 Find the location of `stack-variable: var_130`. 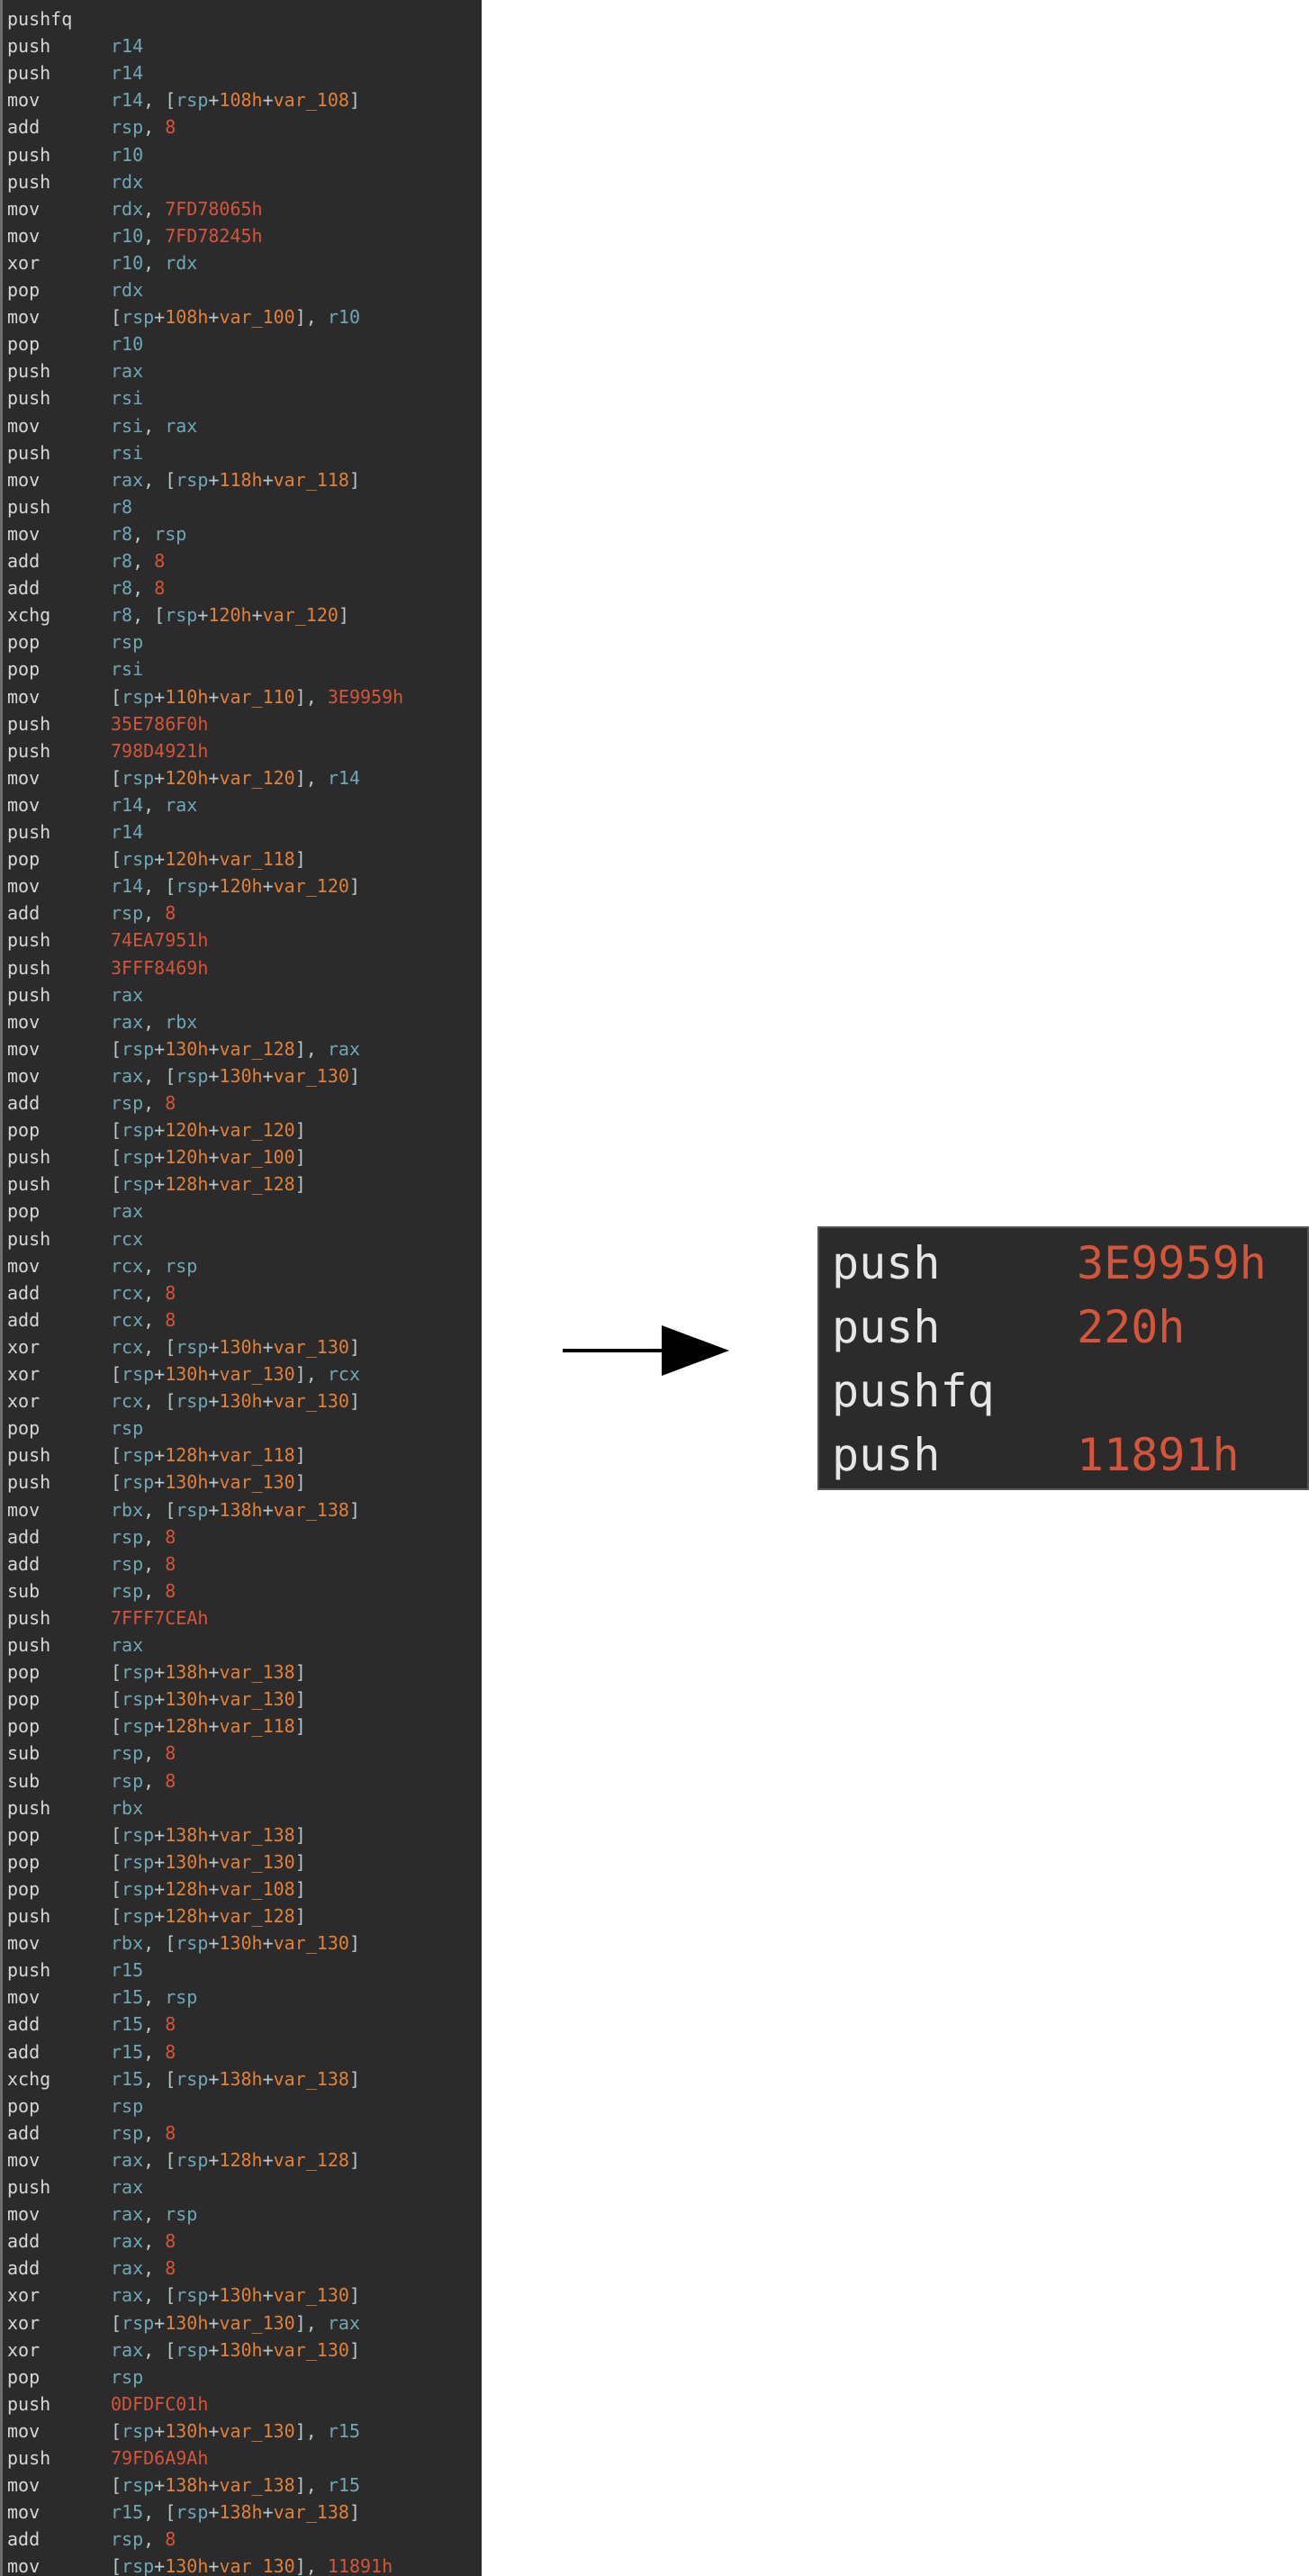

stack-variable: var_130 is located at coordinates (311, 2295).